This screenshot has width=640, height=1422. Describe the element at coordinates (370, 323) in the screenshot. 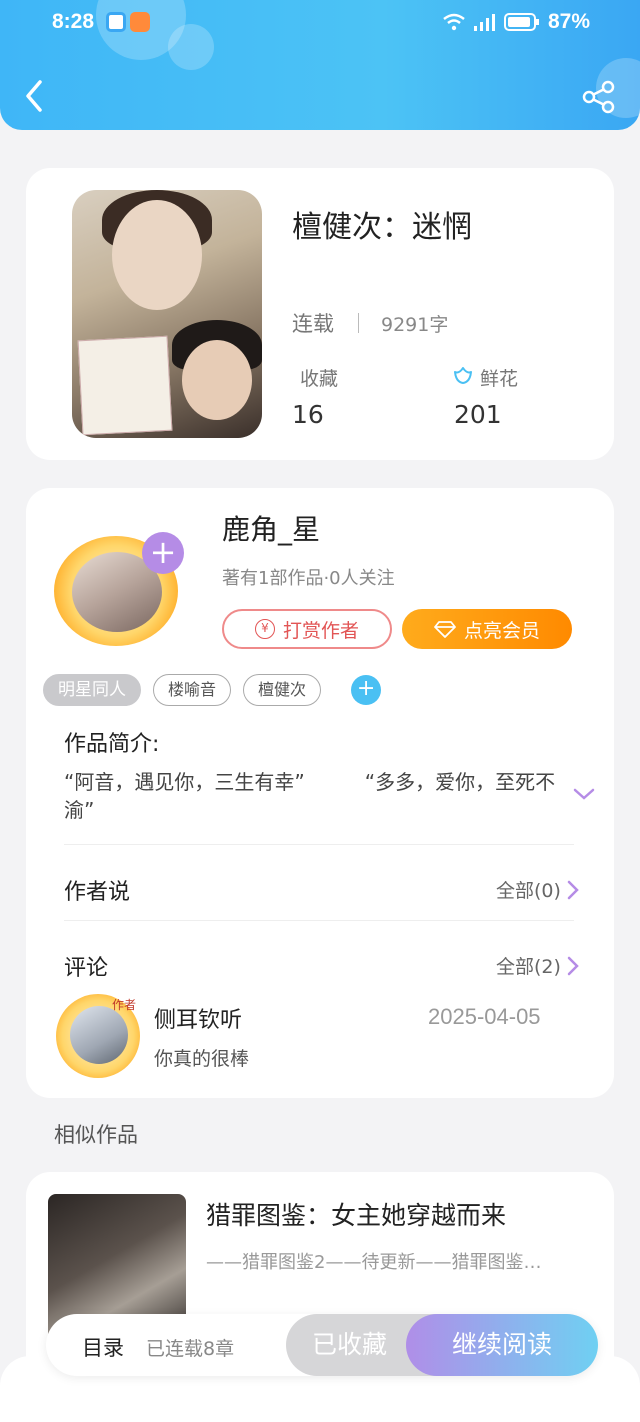

I see `book-status-line: 连载 9291字` at that location.